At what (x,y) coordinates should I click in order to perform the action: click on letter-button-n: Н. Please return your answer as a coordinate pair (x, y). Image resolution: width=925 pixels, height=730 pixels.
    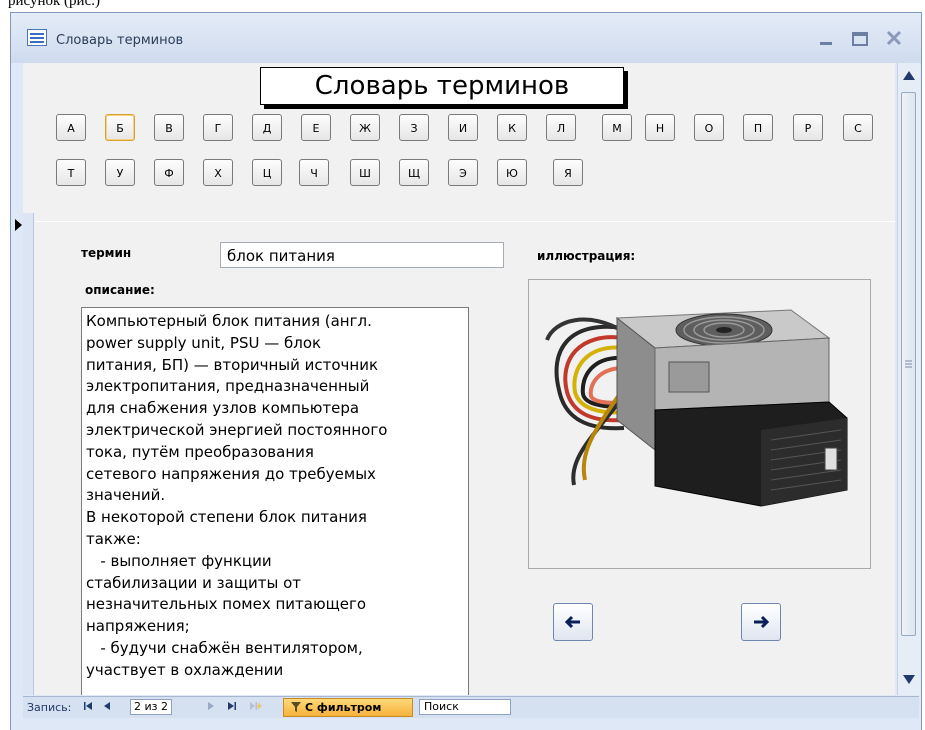
    Looking at the image, I should click on (660, 127).